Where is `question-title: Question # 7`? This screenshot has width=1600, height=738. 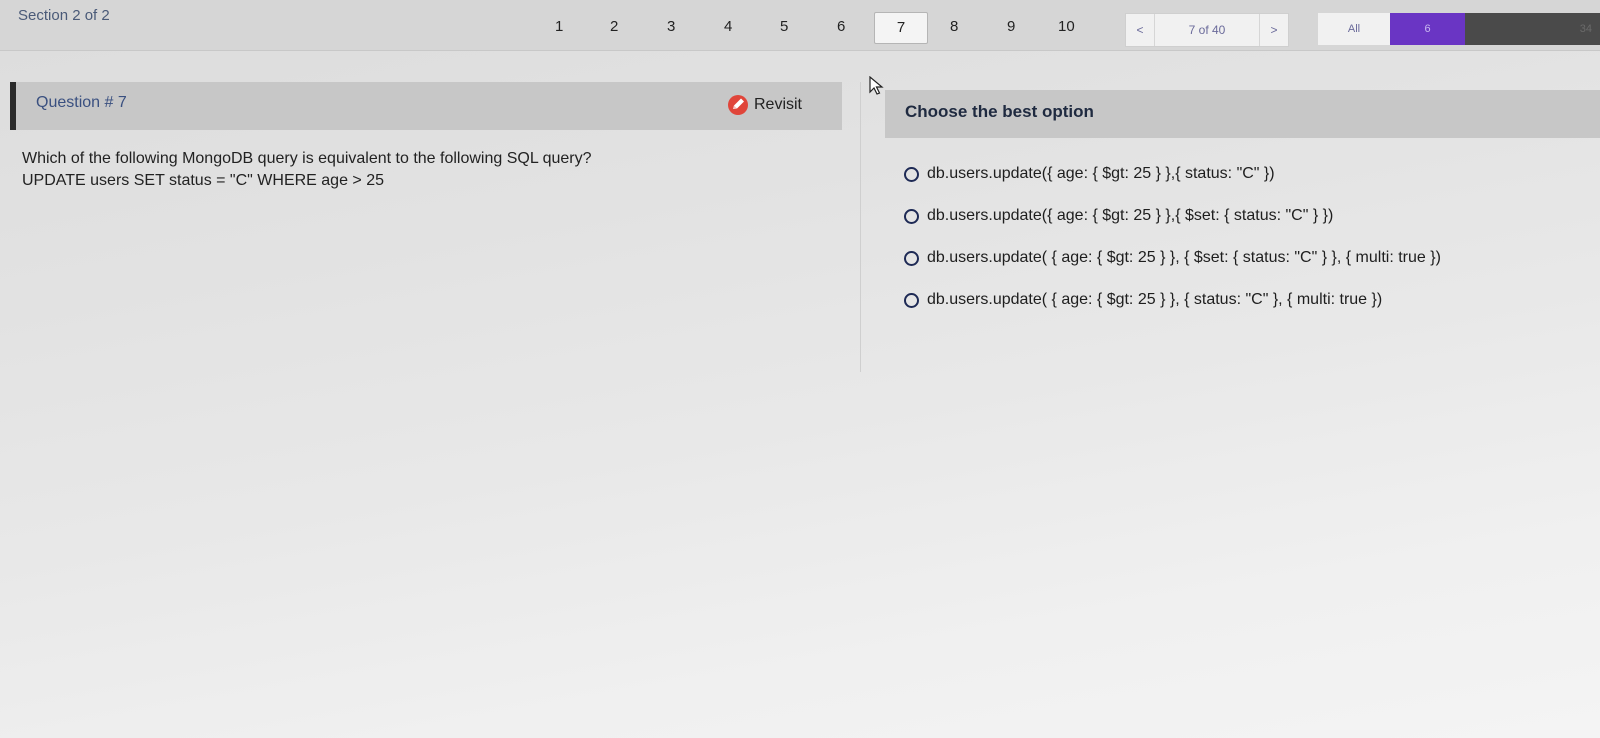
question-title: Question # 7 is located at coordinates (81, 102).